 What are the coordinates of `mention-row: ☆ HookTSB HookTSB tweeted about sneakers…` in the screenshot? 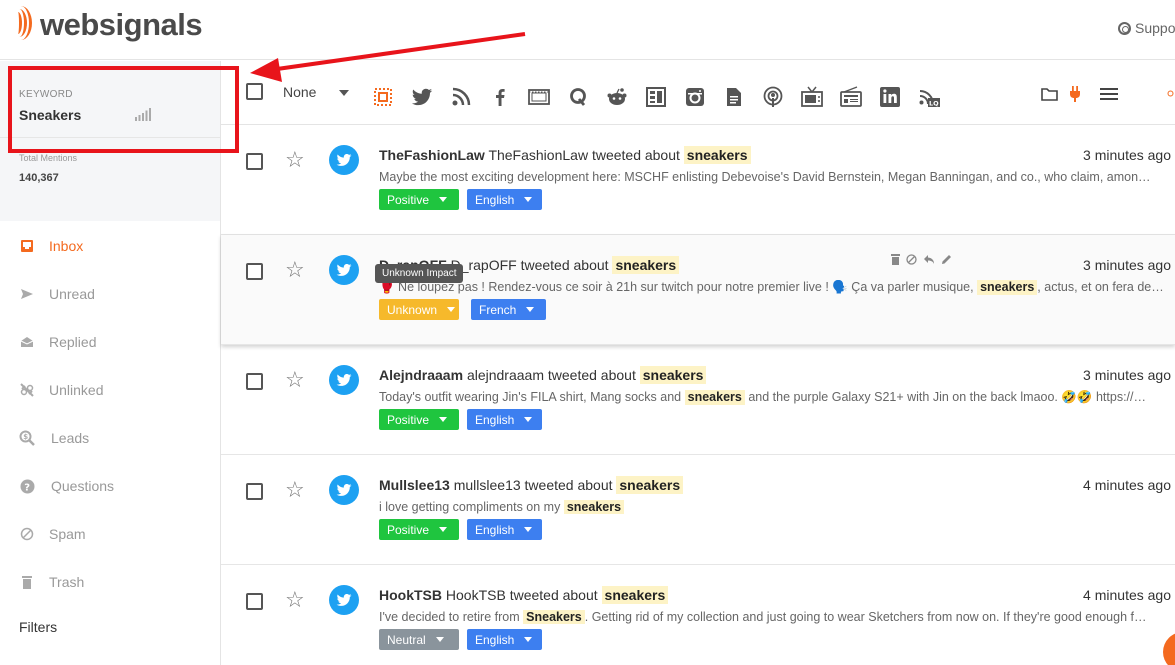 It's located at (698, 615).